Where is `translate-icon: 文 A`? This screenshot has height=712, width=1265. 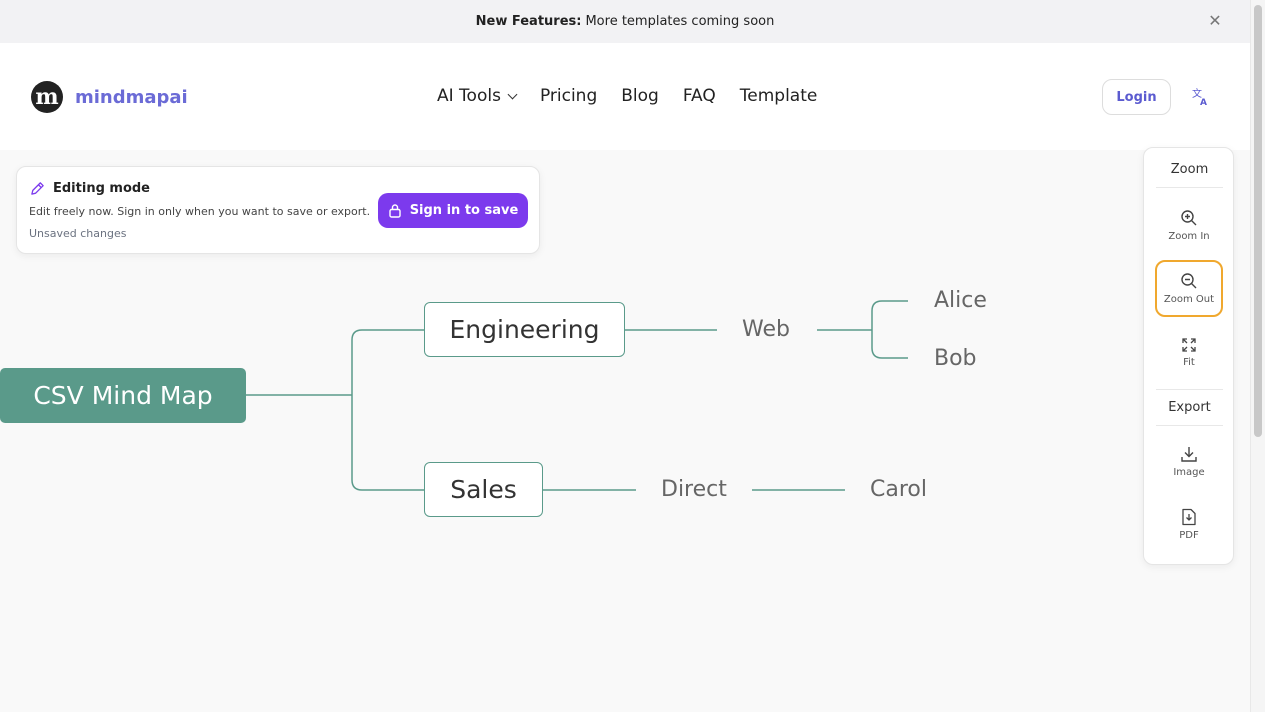
translate-icon: 文 A is located at coordinates (1200, 97).